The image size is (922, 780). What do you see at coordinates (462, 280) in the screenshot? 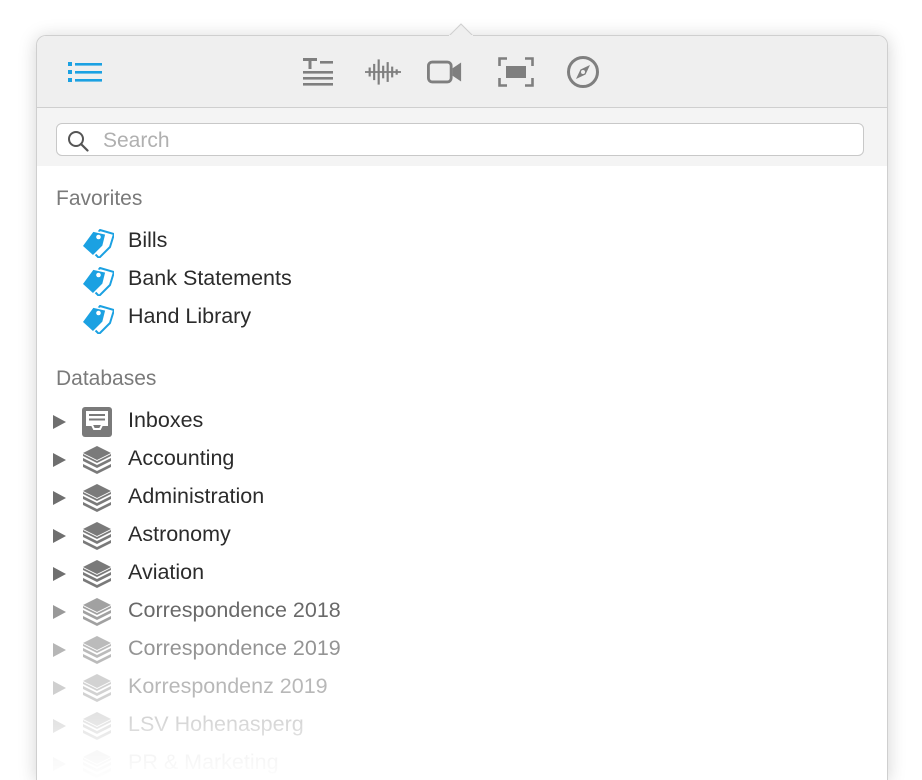
I see `favorite-item: Bank Statements` at bounding box center [462, 280].